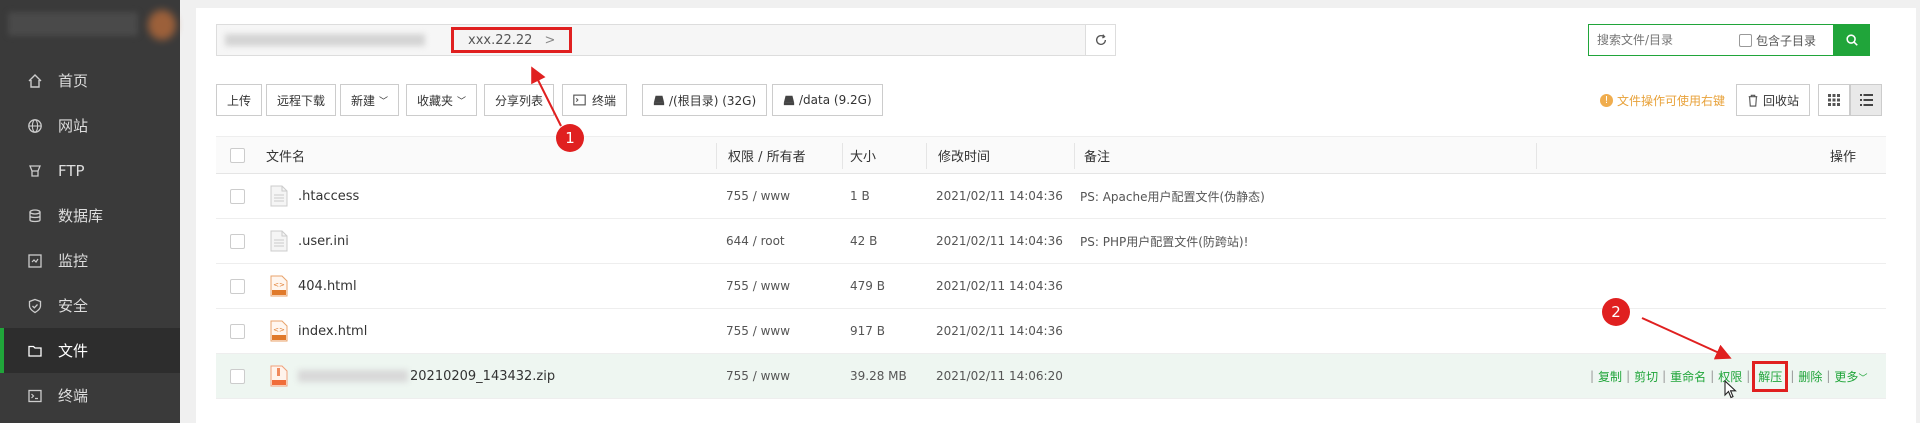 This screenshot has width=1920, height=423. What do you see at coordinates (35, 396) in the screenshot?
I see `terminal-icon` at bounding box center [35, 396].